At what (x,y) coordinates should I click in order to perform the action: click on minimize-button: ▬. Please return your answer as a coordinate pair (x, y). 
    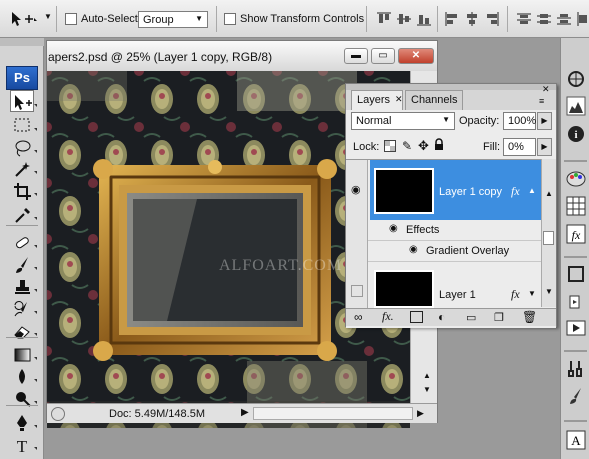
    Looking at the image, I should click on (356, 56).